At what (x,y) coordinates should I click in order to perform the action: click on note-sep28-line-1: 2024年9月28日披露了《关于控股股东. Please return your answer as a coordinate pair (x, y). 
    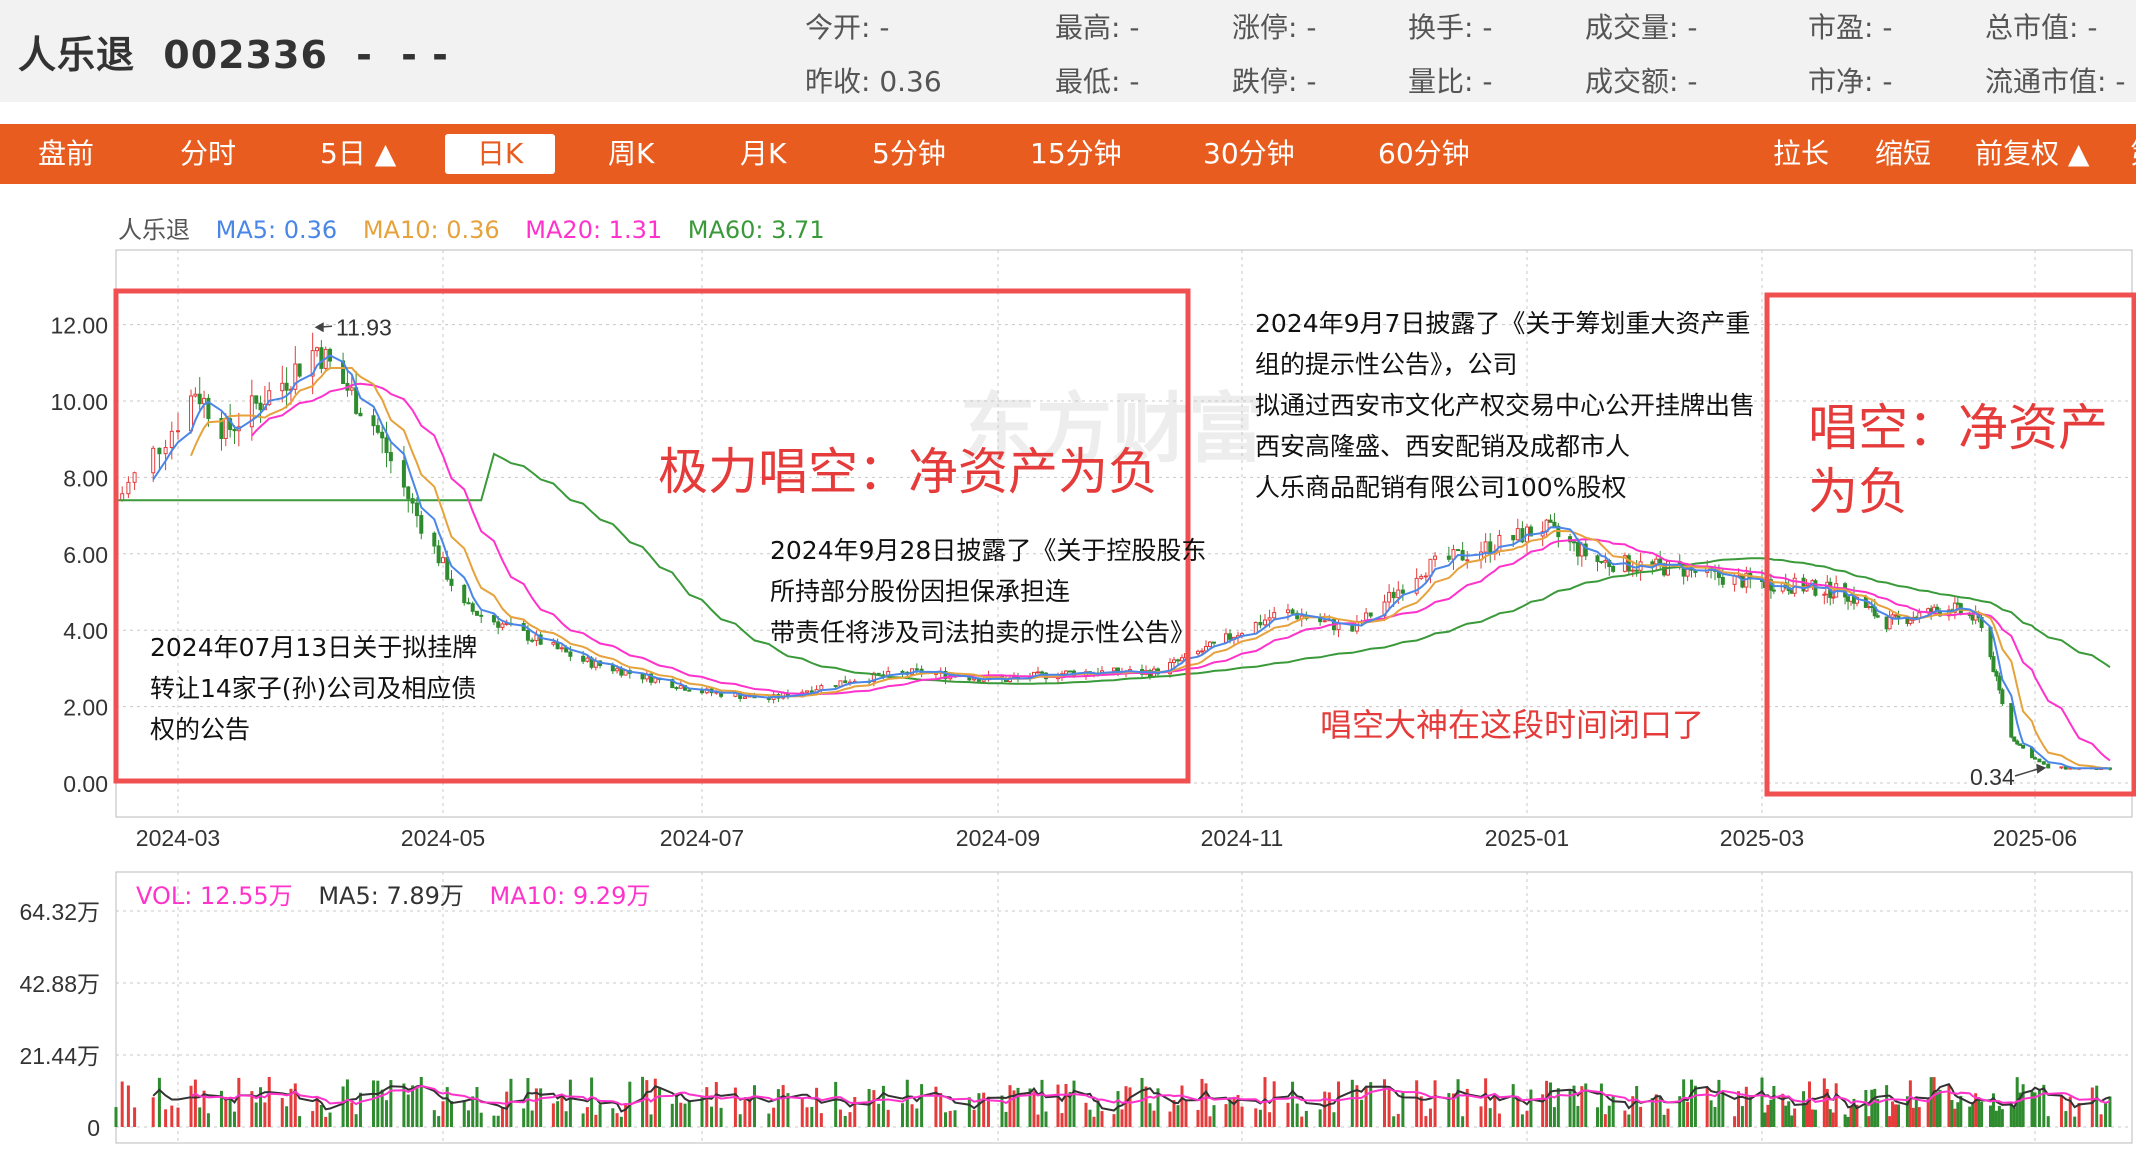
    Looking at the image, I should click on (988, 550).